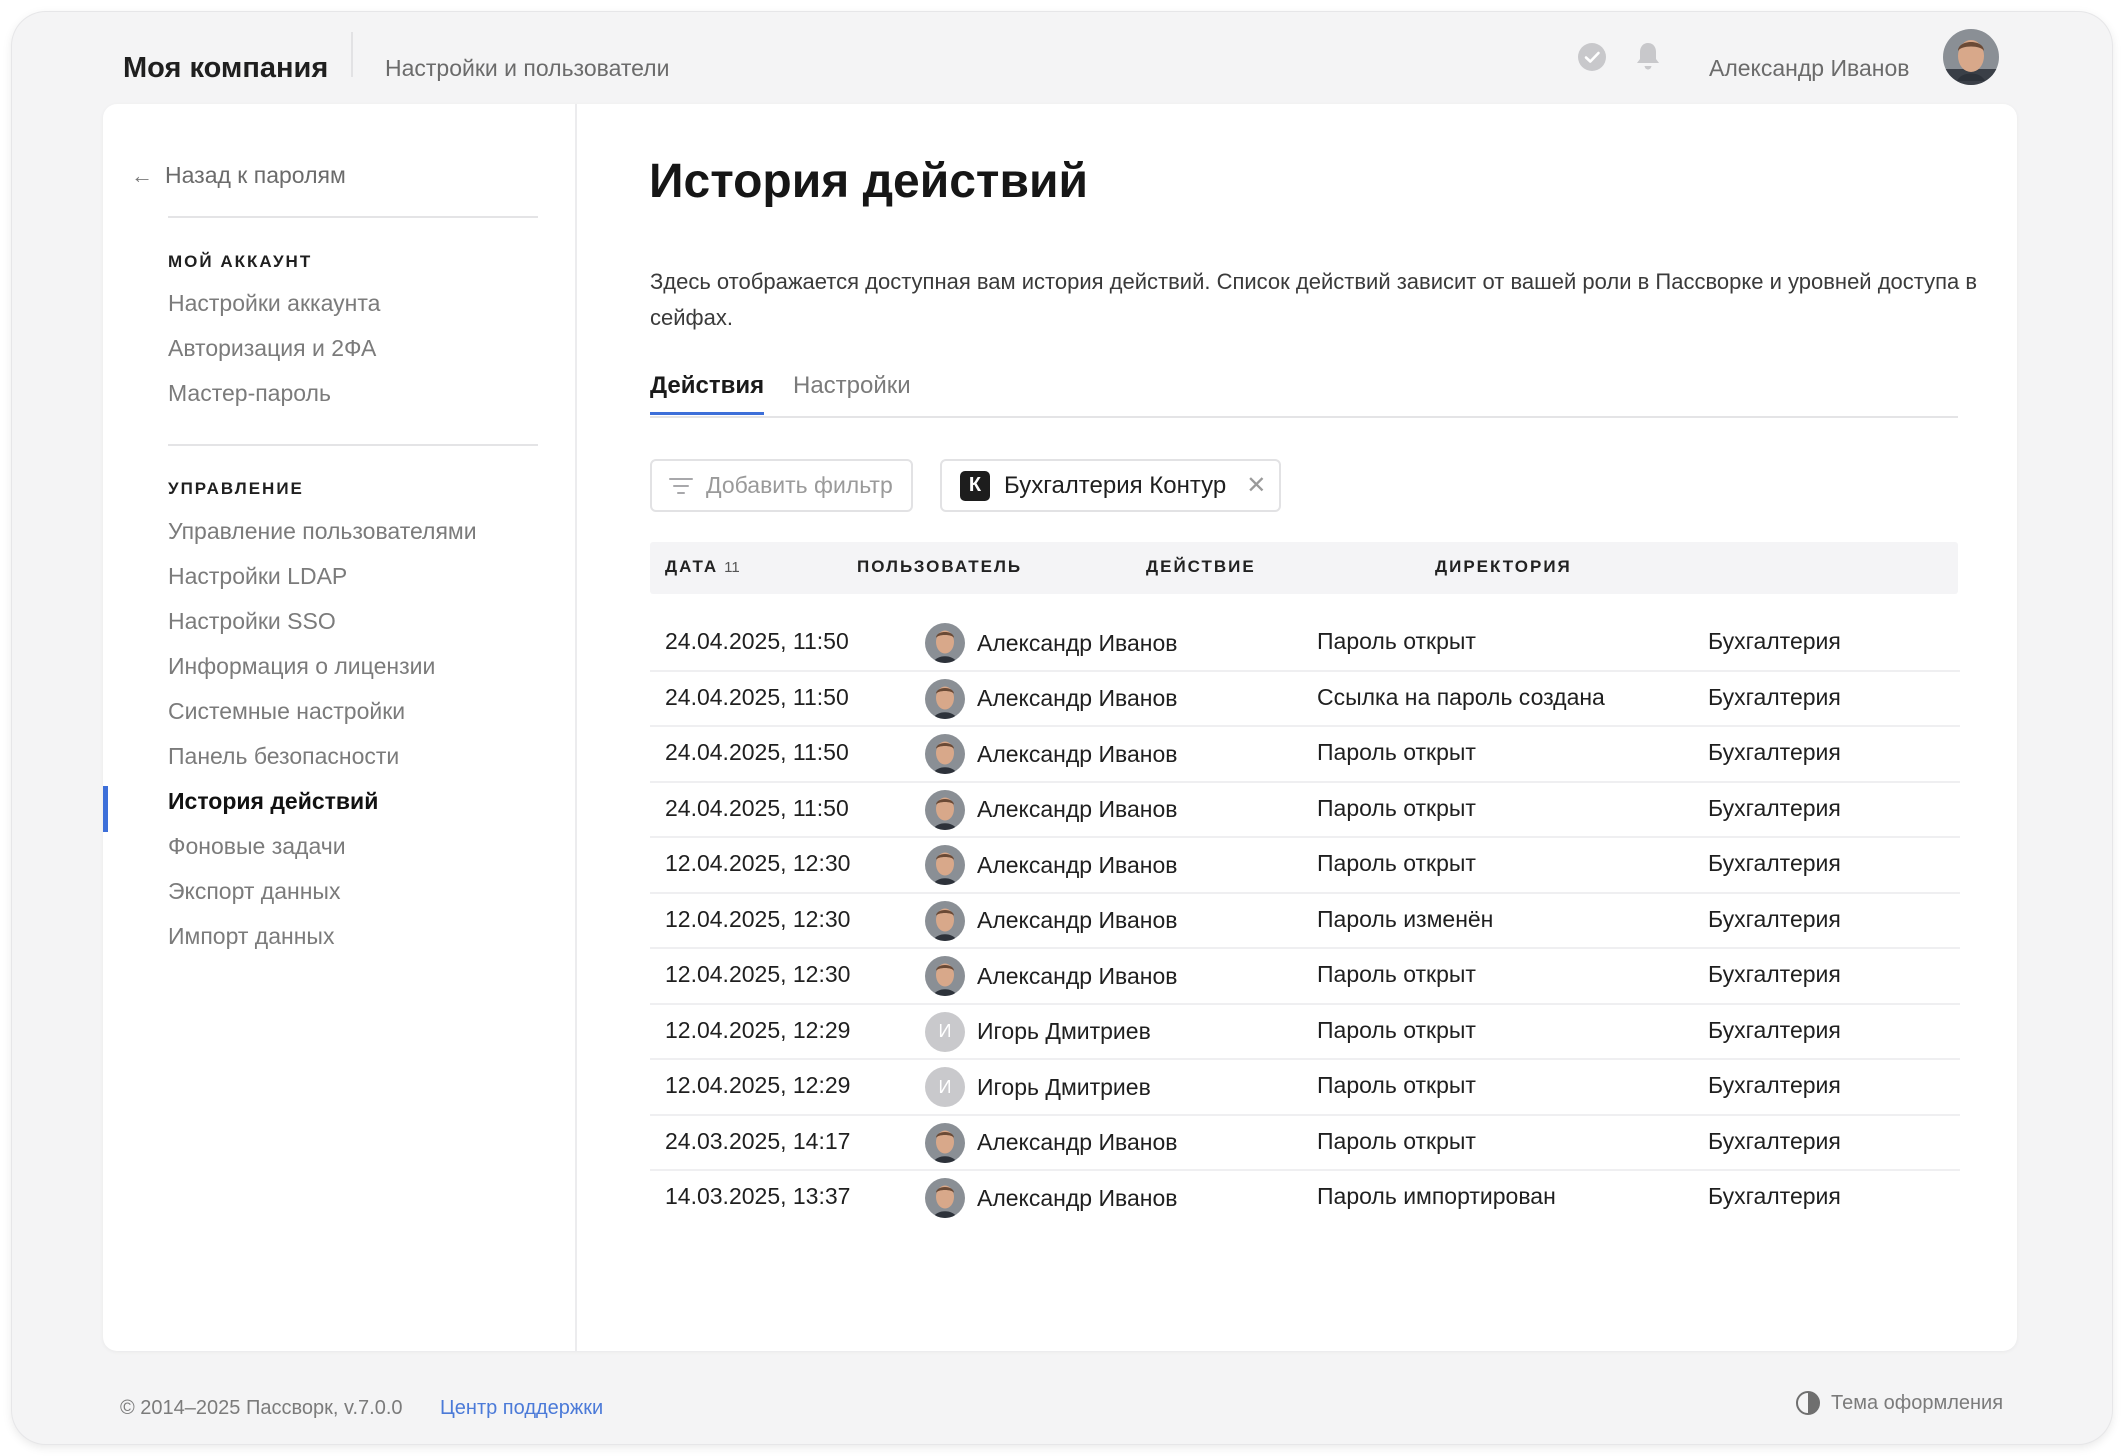 The height and width of the screenshot is (1456, 2124). I want to click on filter-chip: К Бухгалтерия Контур ✕, so click(1110, 485).